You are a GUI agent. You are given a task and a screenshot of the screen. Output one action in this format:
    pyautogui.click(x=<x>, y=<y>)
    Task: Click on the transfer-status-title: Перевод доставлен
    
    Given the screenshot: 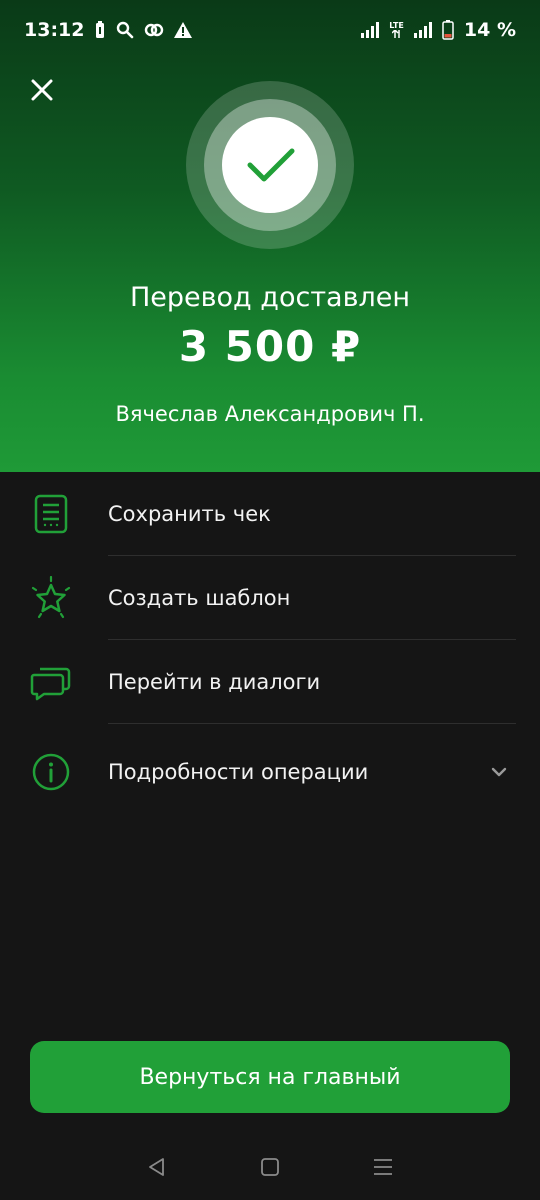 What is the action you would take?
    pyautogui.click(x=270, y=297)
    